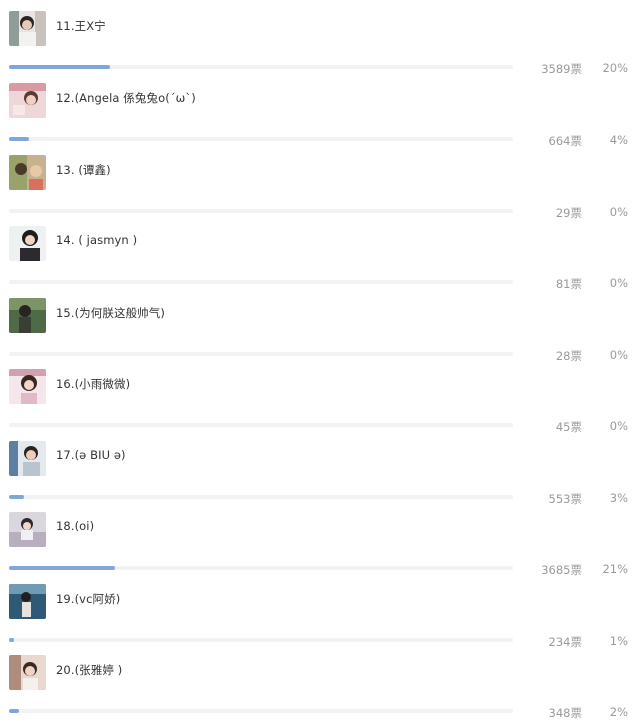 This screenshot has height=724, width=640. Describe the element at coordinates (615, 68) in the screenshot. I see `vote-percent: 20%` at that location.